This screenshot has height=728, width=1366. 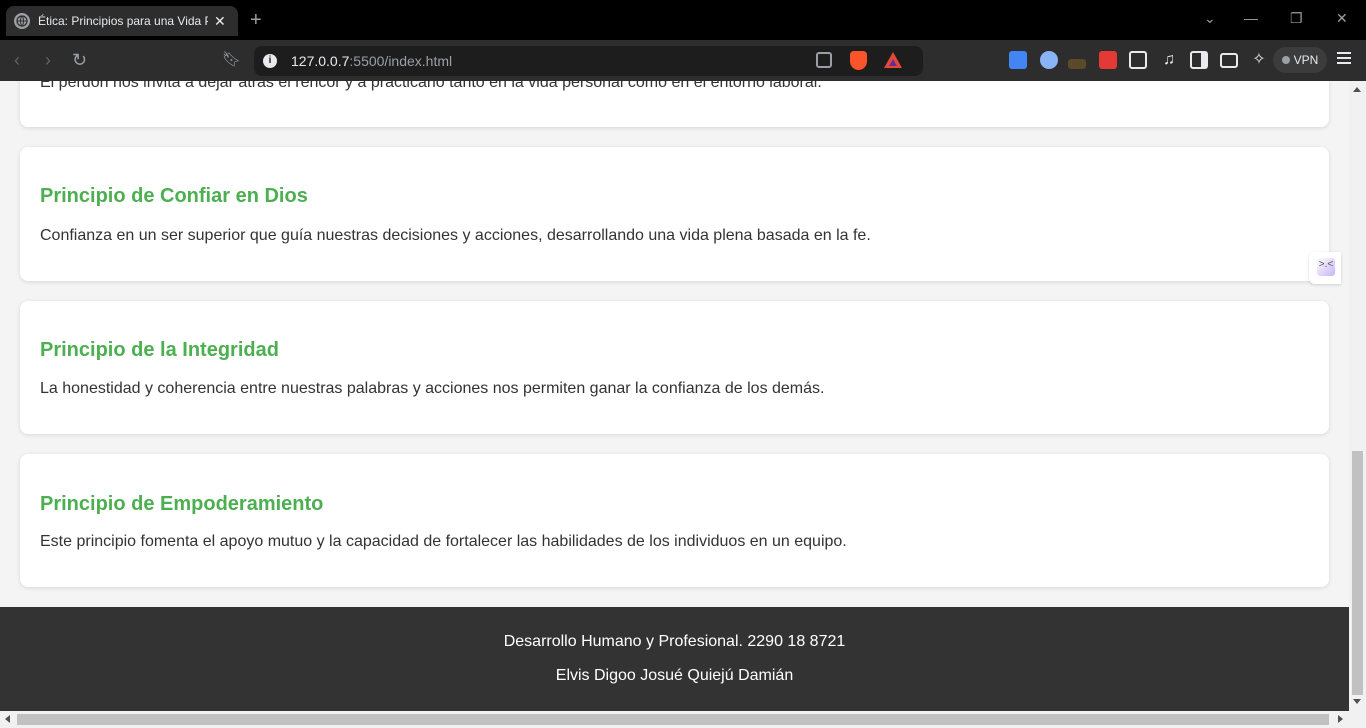 What do you see at coordinates (270, 61) in the screenshot?
I see `info-icon: i` at bounding box center [270, 61].